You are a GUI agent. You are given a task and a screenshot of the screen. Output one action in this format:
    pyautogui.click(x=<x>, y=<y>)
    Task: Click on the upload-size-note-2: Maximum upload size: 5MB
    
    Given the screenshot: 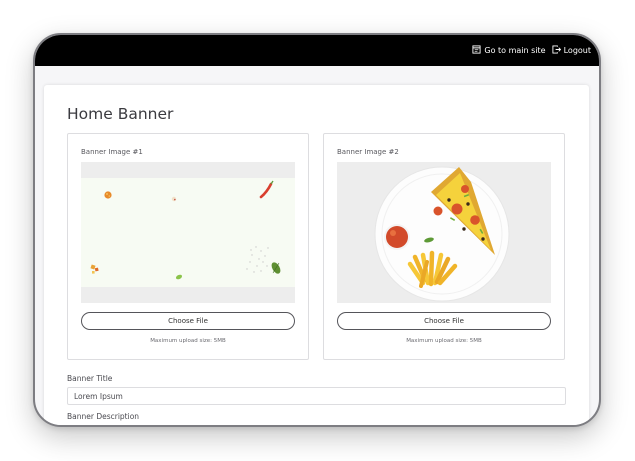 What is the action you would take?
    pyautogui.click(x=444, y=341)
    